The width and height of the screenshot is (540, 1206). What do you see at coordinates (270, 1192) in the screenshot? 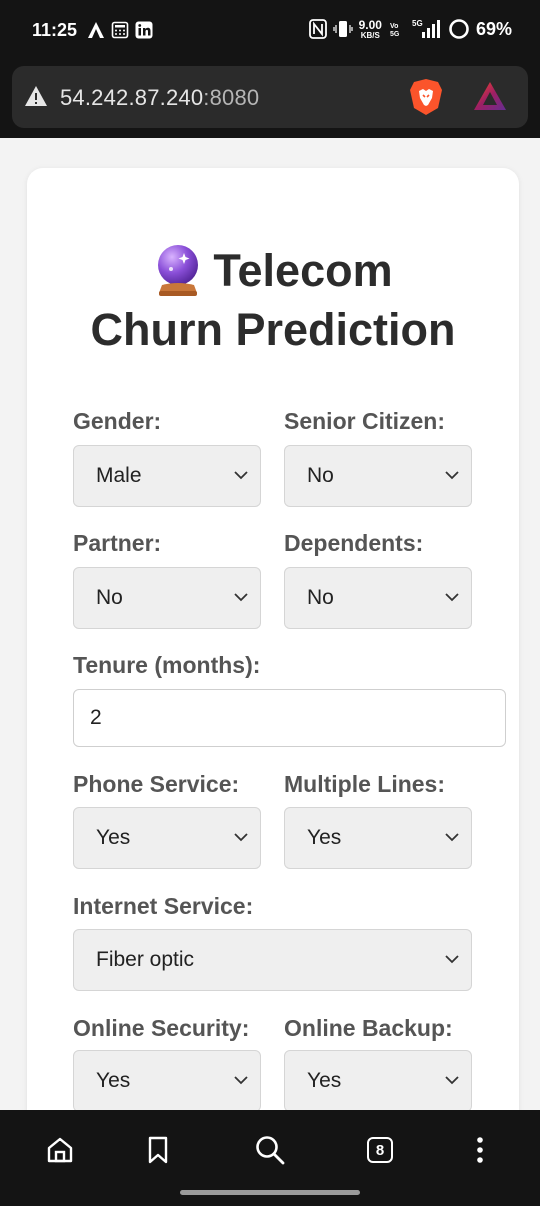
I see `gesture-home-indicator` at bounding box center [270, 1192].